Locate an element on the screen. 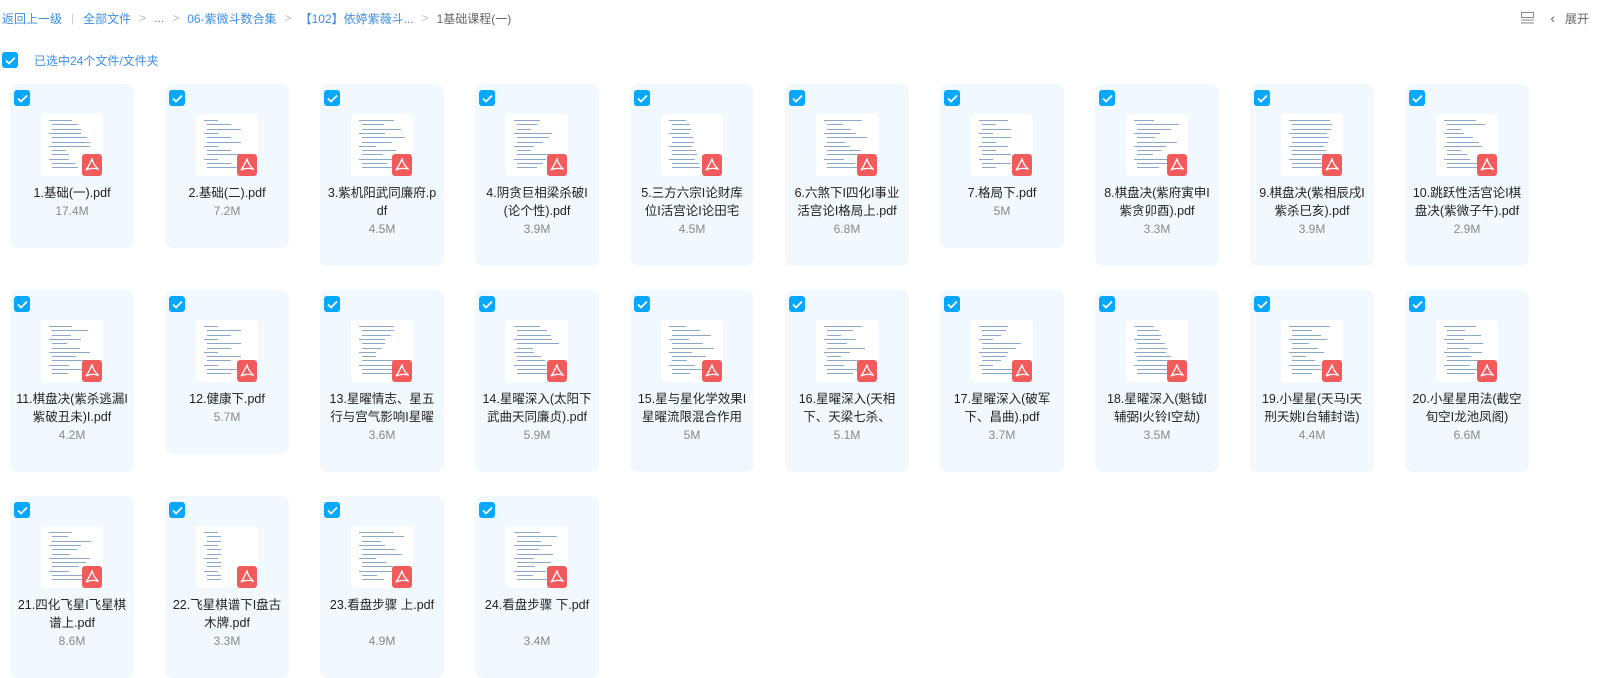 The image size is (1617, 678). file-card: 10.跳跃性活宫论I棋盘决(紫微子午).pdf 2.9M is located at coordinates (1467, 175).